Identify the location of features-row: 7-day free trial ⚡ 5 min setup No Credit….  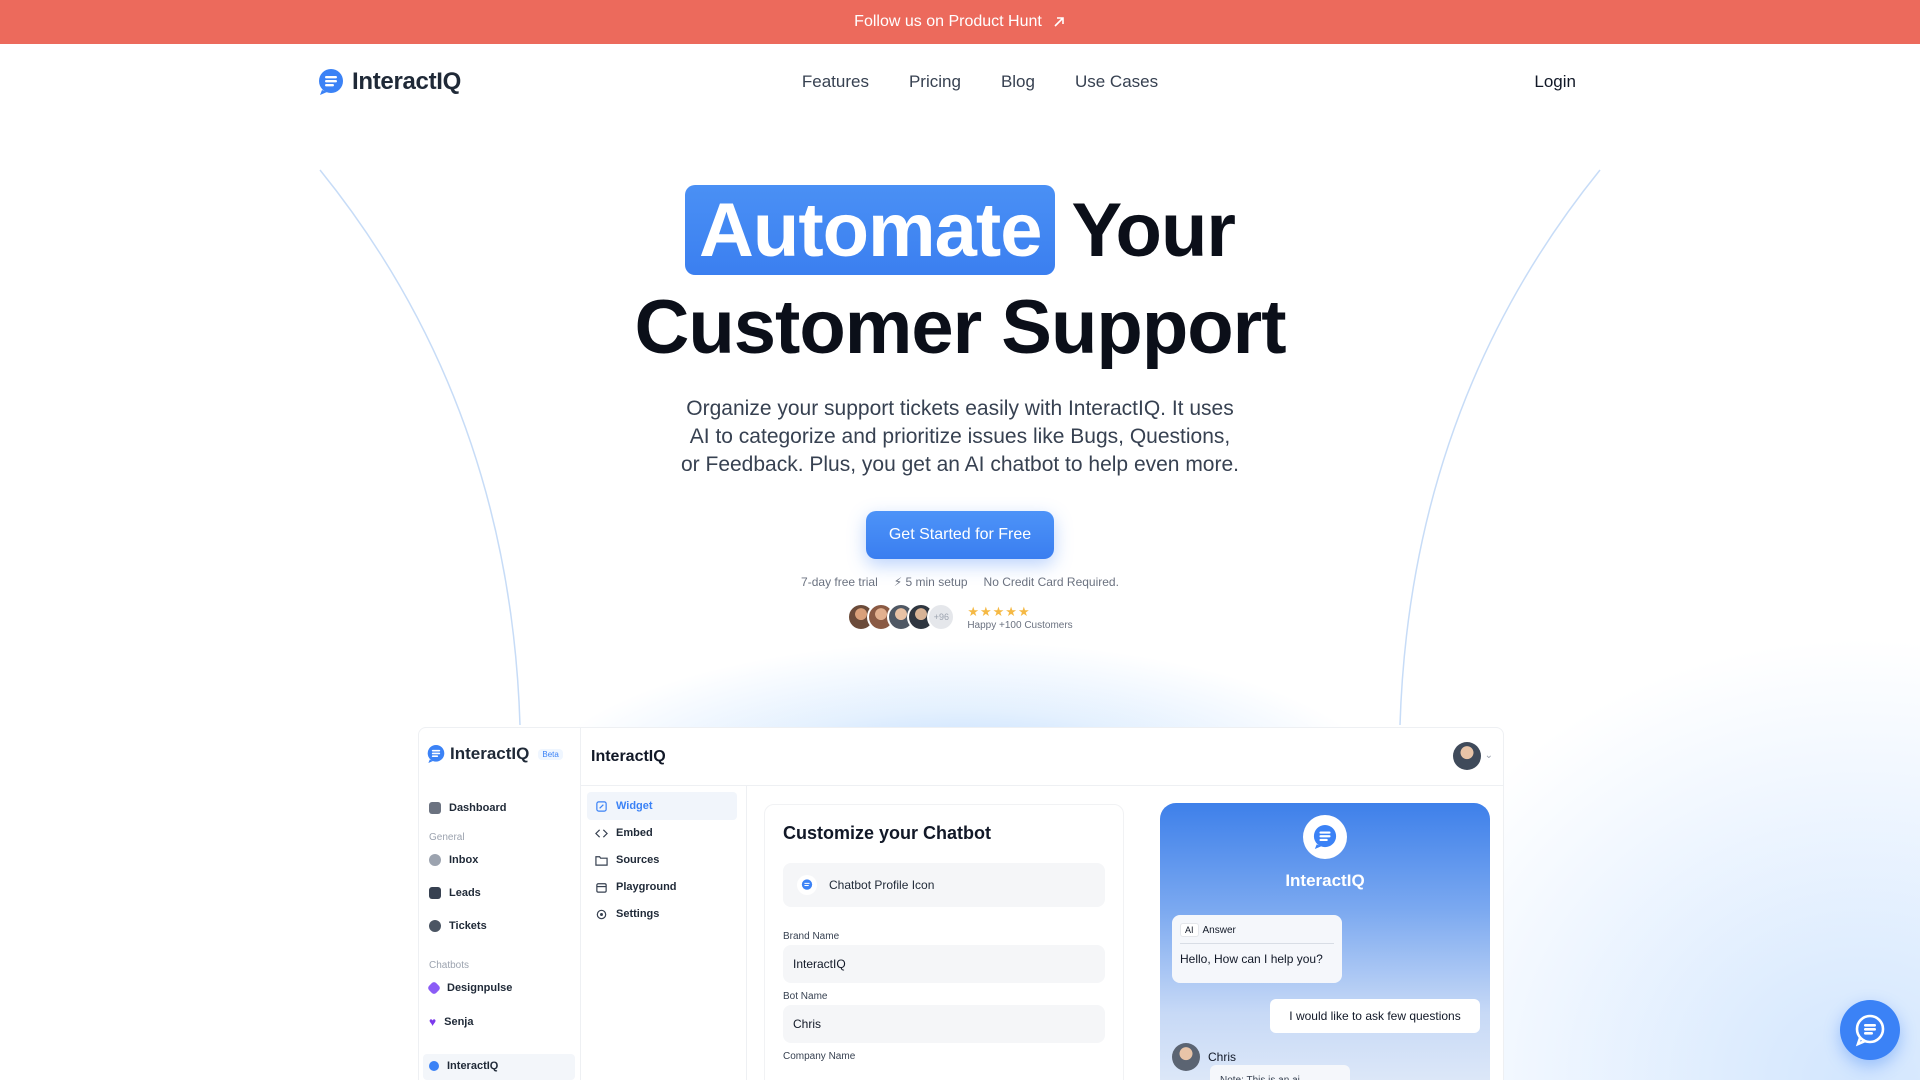
(960, 582).